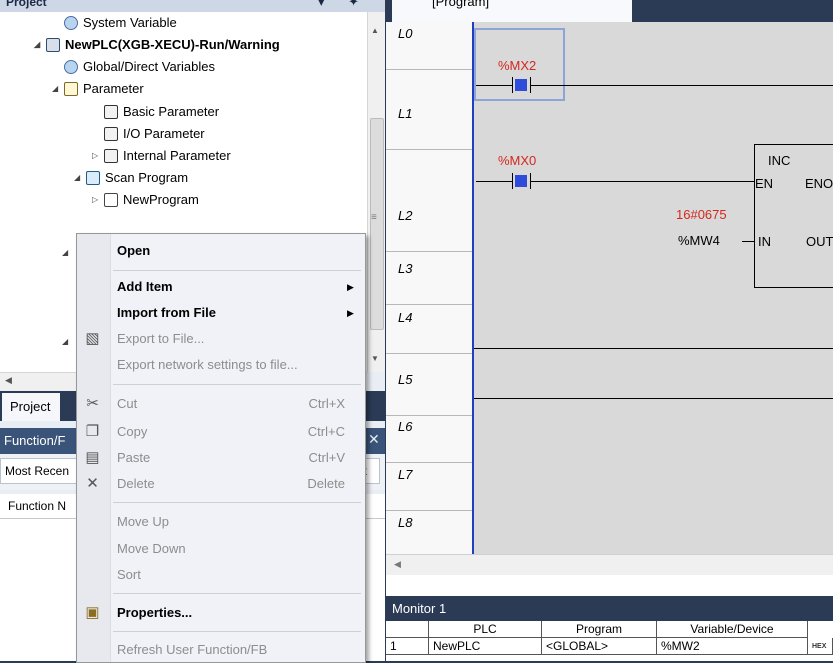 This screenshot has width=833, height=663. What do you see at coordinates (405, 268) in the screenshot?
I see `row-label: L3` at bounding box center [405, 268].